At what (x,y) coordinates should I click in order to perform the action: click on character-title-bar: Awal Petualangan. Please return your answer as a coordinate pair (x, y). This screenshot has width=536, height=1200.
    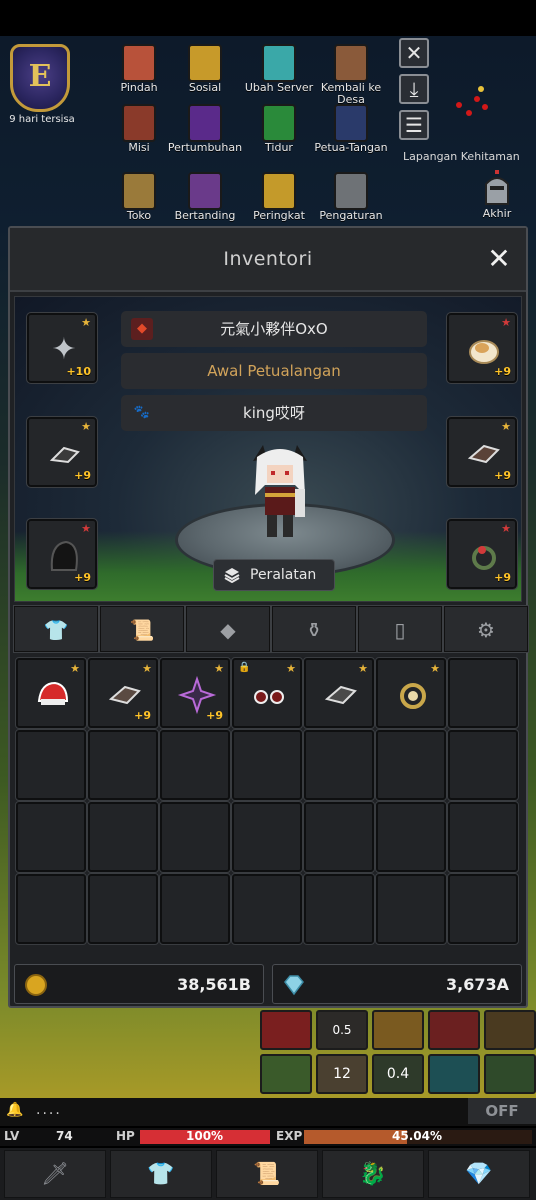
    Looking at the image, I should click on (274, 371).